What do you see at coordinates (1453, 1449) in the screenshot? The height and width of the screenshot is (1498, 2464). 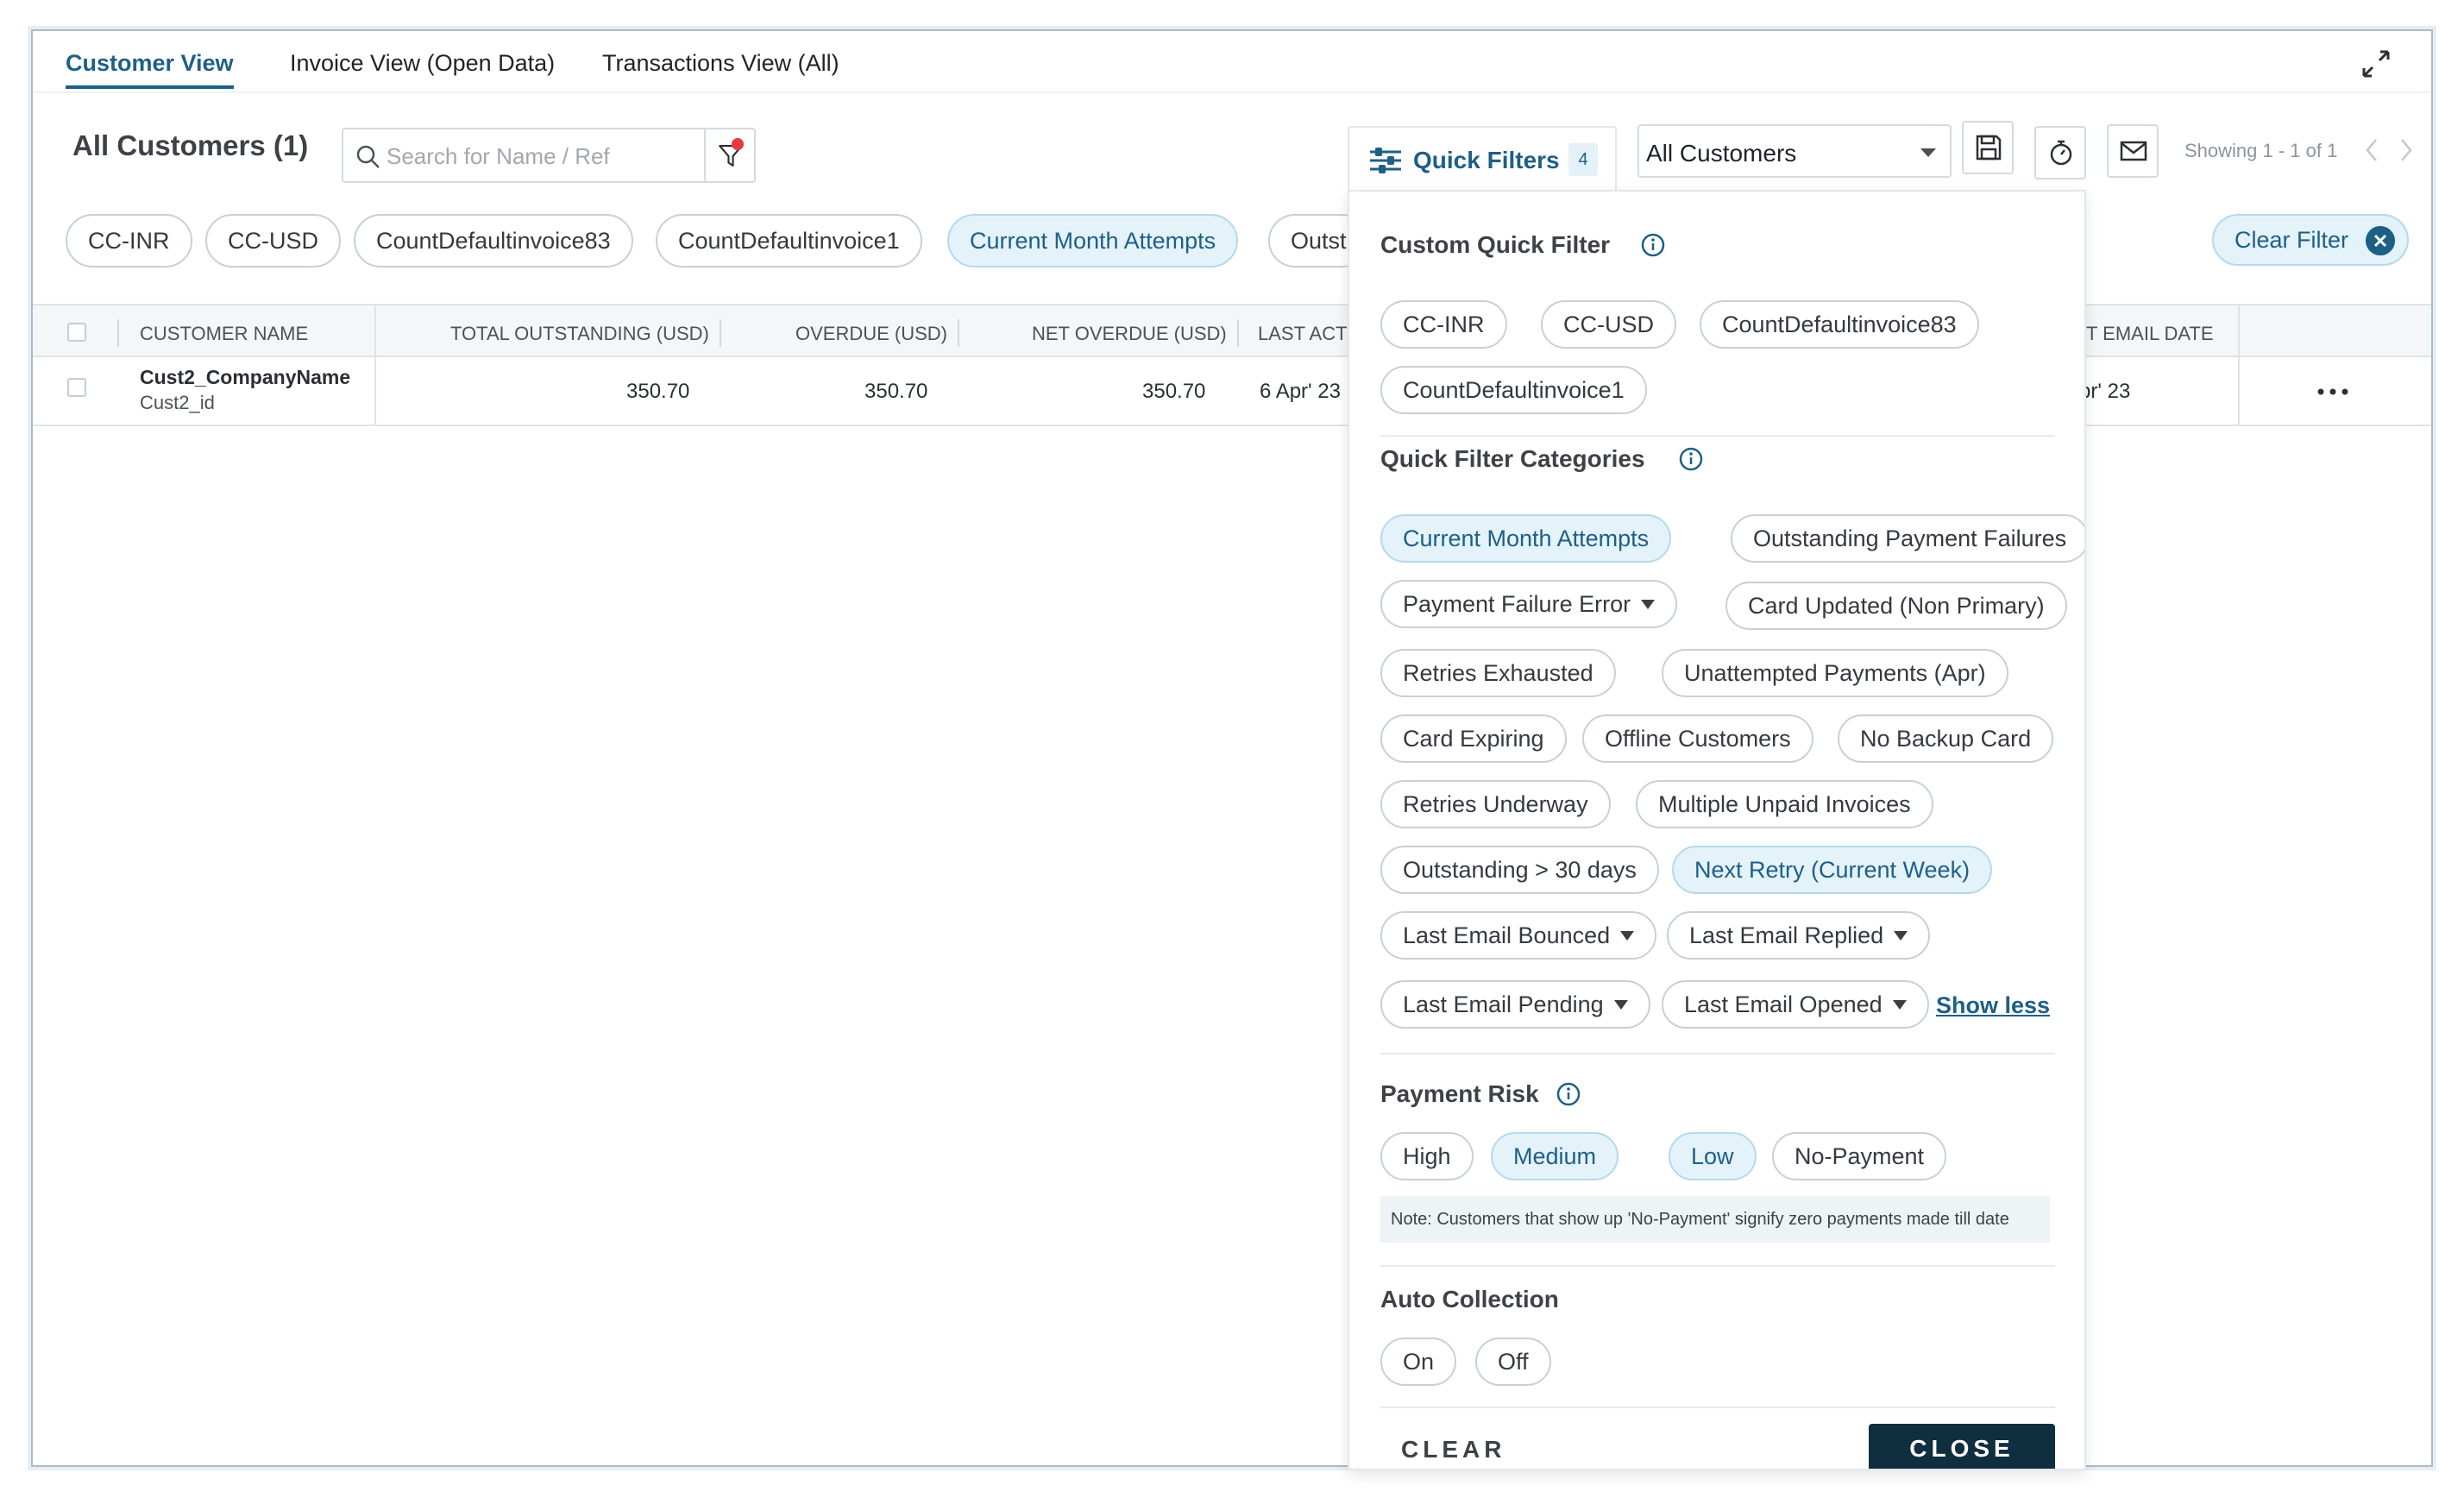 I see `clear-button: CLEAR` at bounding box center [1453, 1449].